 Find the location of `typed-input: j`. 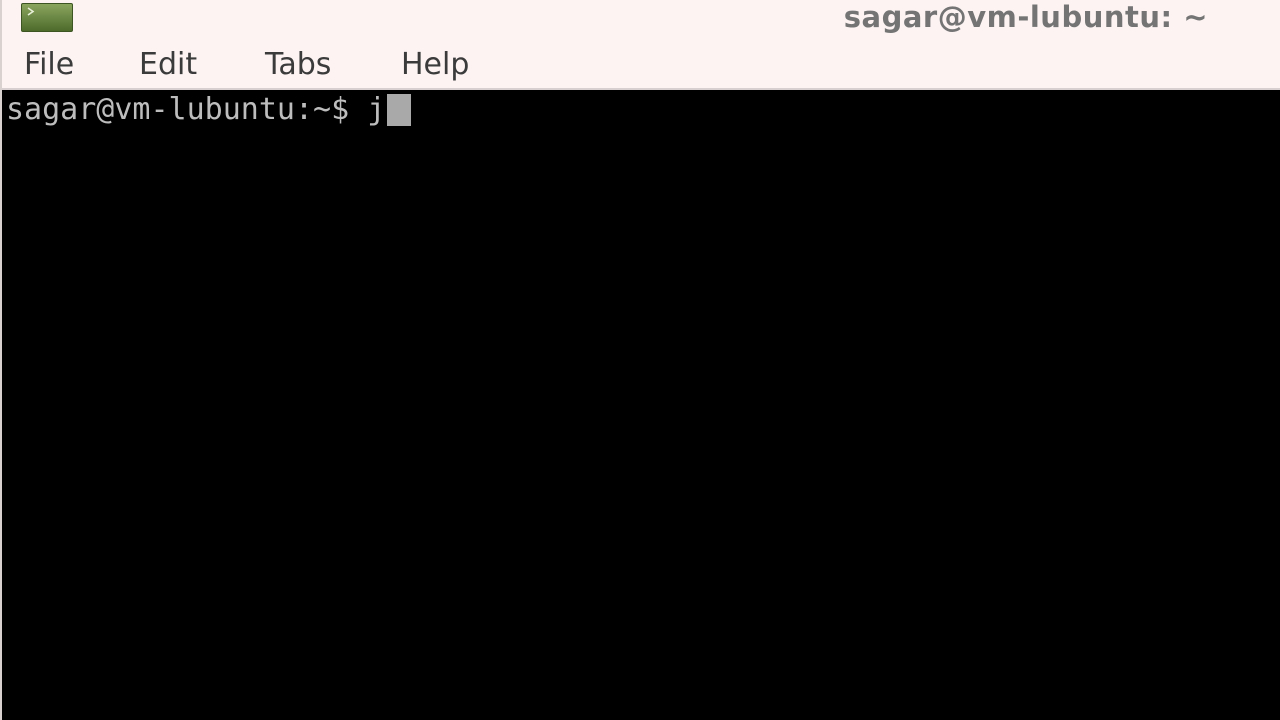

typed-input: j is located at coordinates (376, 109).